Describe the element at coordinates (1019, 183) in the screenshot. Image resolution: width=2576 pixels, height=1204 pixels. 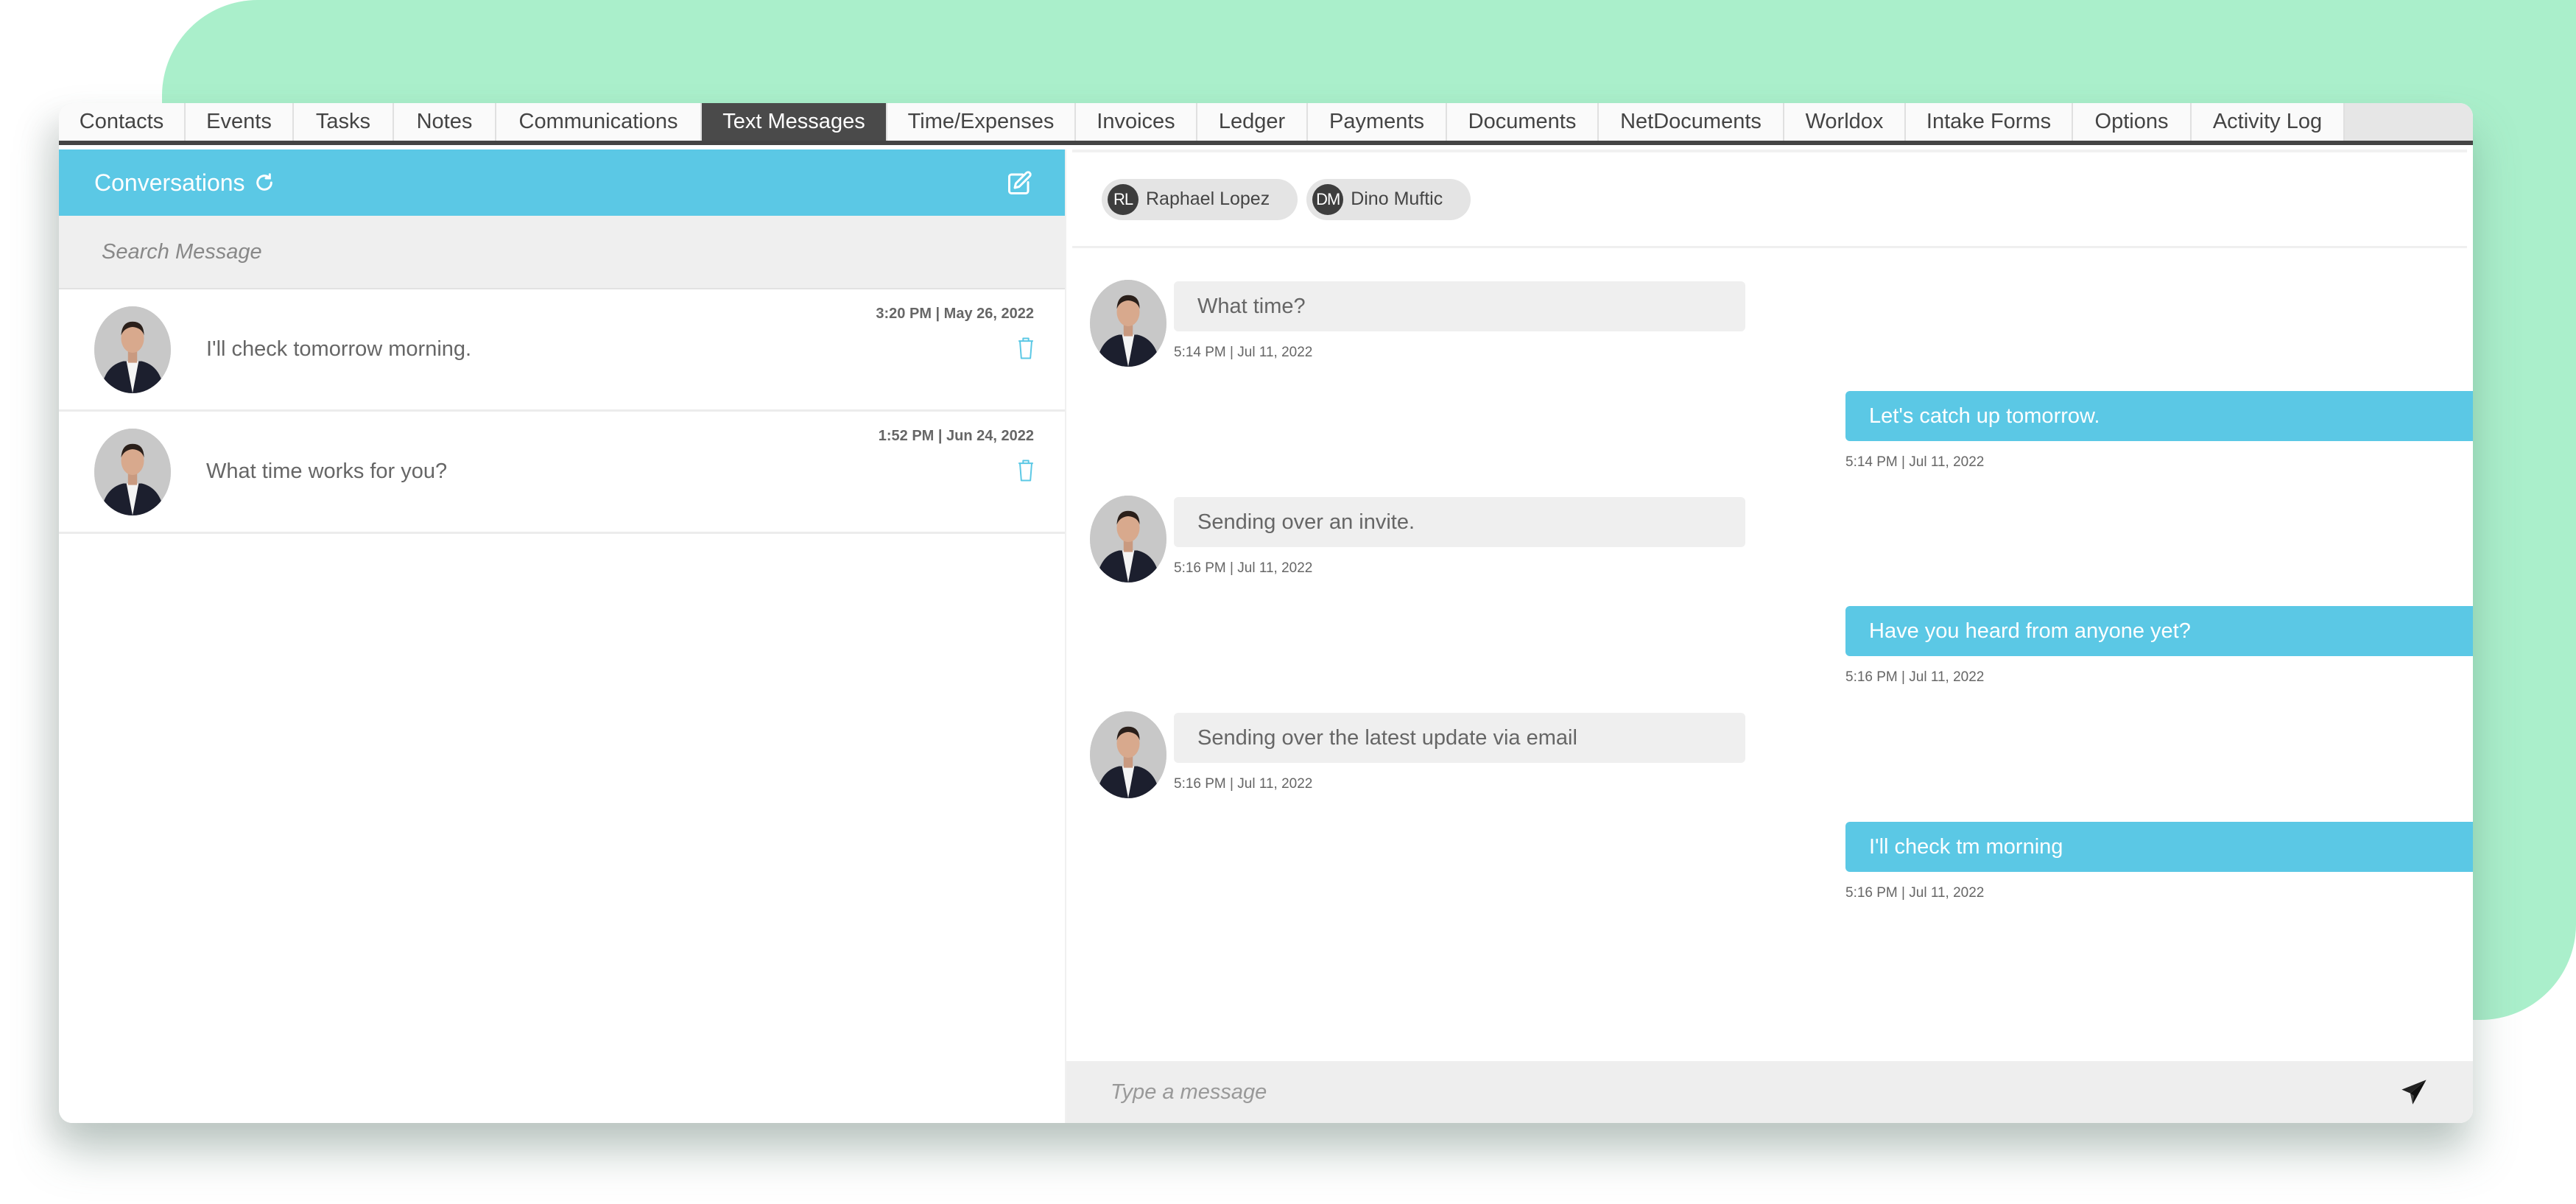
I see `edit-icon` at that location.